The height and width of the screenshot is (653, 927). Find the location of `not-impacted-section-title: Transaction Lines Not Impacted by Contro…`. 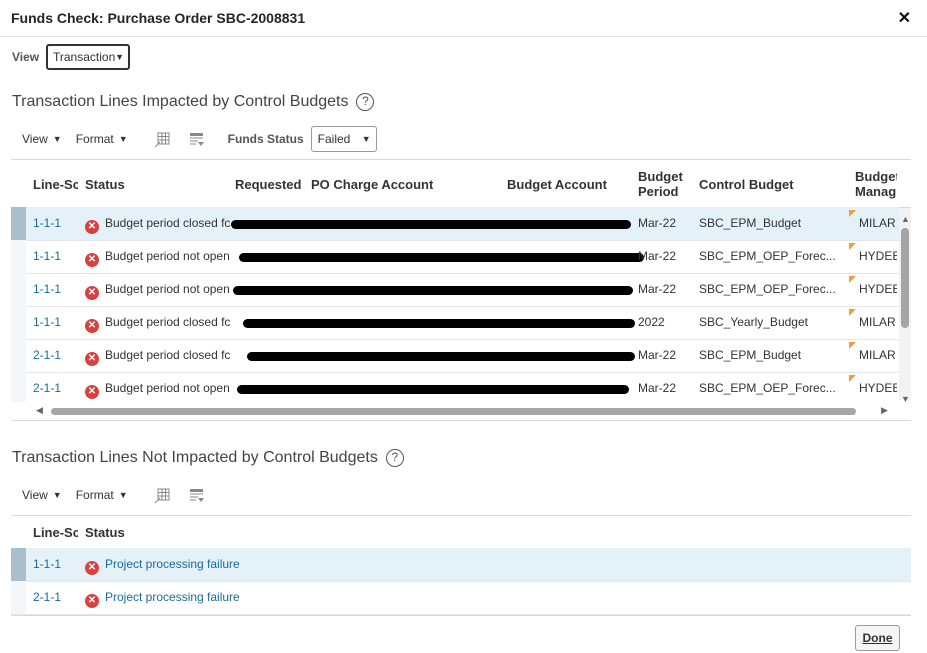

not-impacted-section-title: Transaction Lines Not Impacted by Contro… is located at coordinates (208, 458).